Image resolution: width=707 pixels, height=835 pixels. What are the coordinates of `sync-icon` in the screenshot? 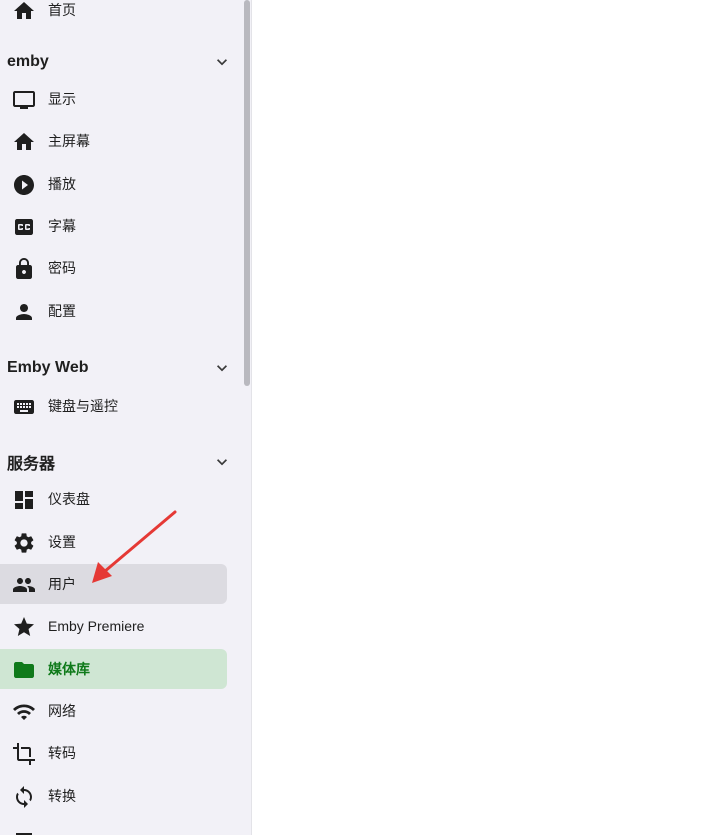 It's located at (24, 797).